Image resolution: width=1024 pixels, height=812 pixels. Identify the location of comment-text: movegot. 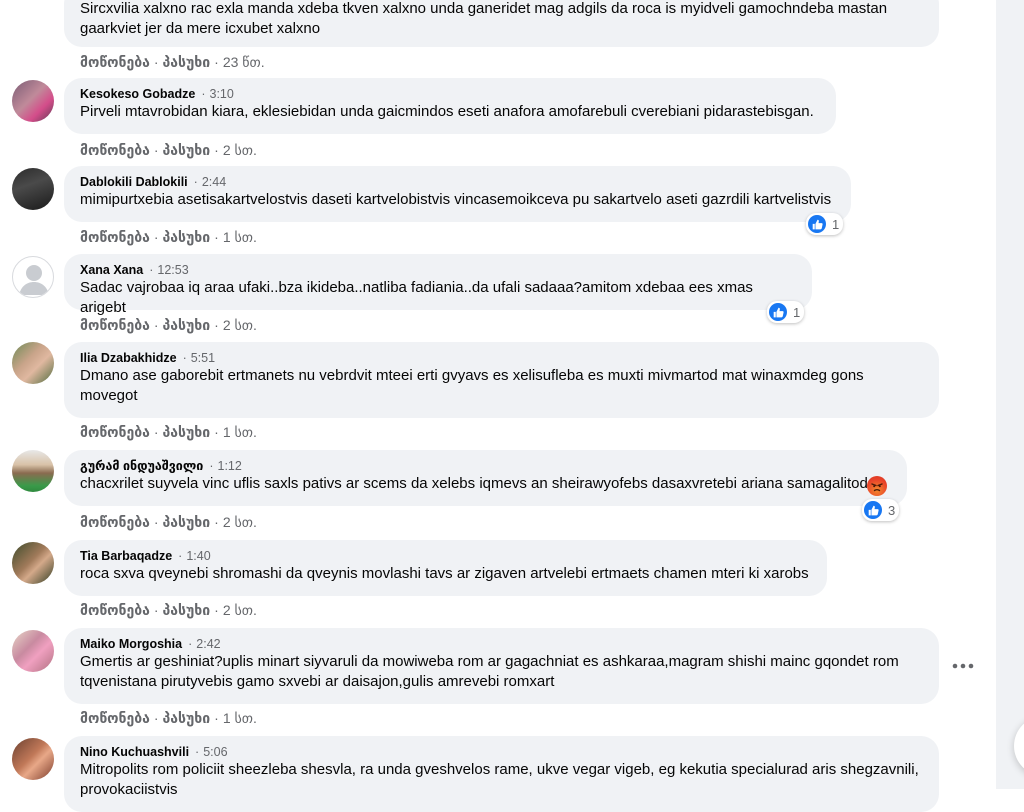
(109, 395).